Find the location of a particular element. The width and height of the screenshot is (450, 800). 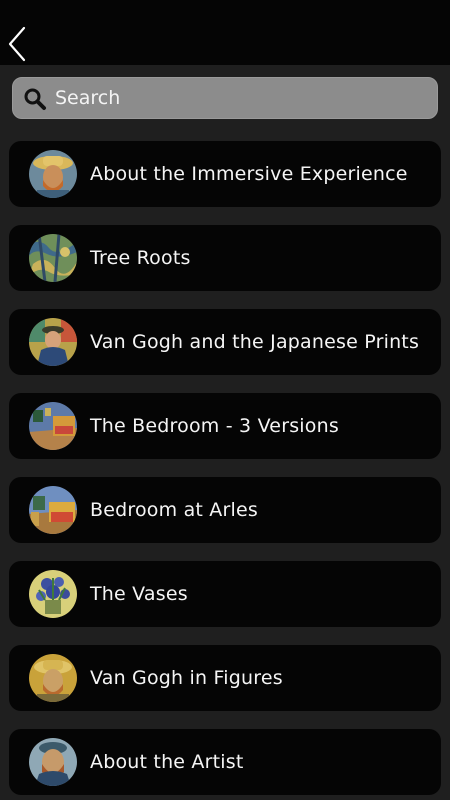

search-bar is located at coordinates (225, 98).